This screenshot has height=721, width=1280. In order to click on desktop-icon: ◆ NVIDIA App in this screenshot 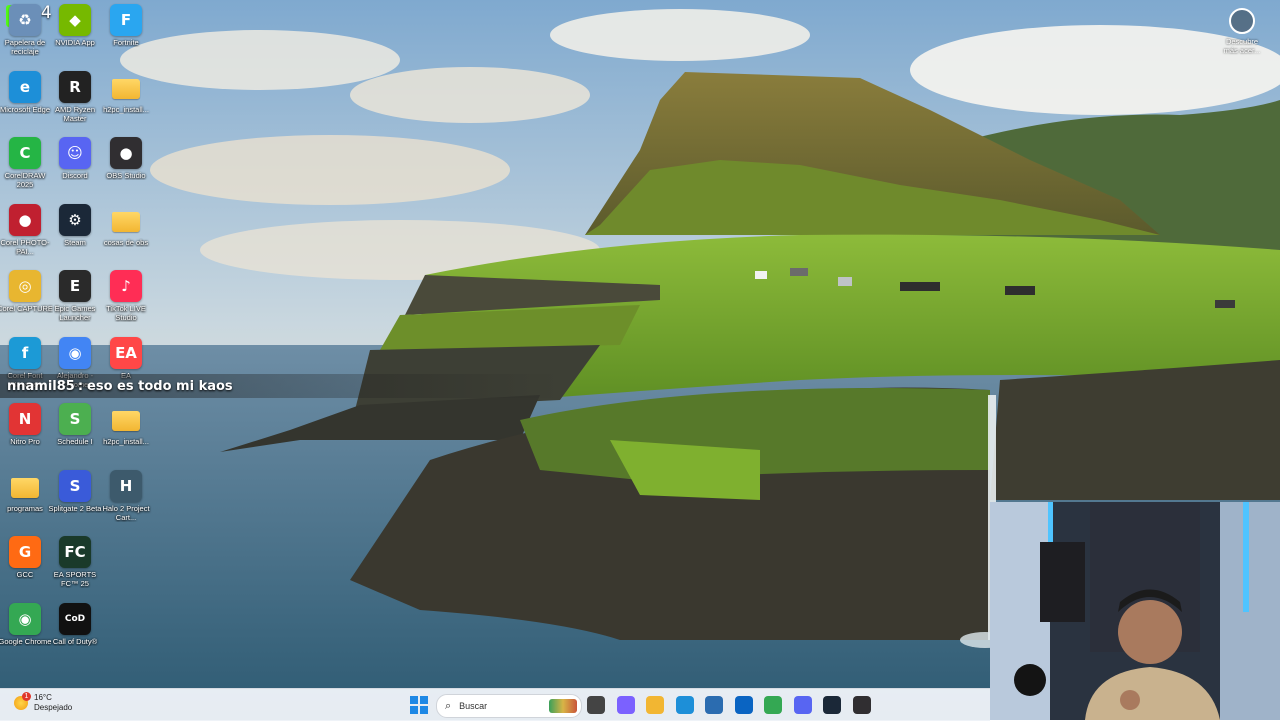, I will do `click(75, 32)`.